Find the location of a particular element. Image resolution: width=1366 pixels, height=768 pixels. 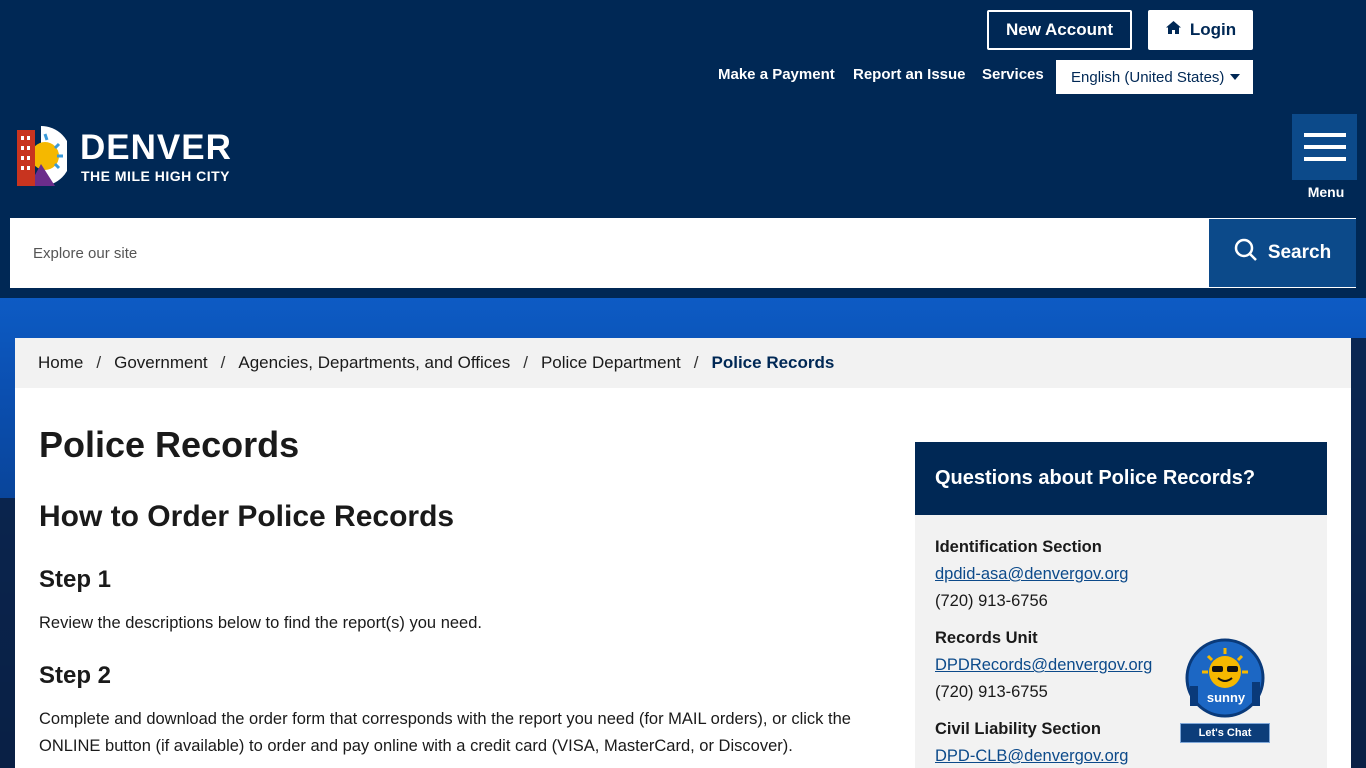

language-select: English (United States) is located at coordinates (1154, 77).